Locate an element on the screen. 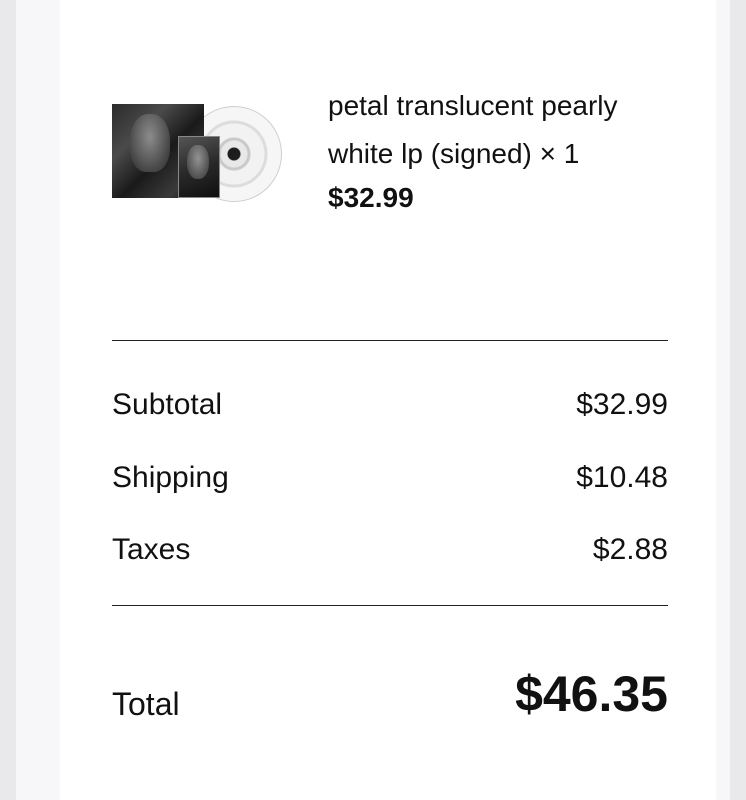  taxes-value: $2.88 is located at coordinates (630, 549).